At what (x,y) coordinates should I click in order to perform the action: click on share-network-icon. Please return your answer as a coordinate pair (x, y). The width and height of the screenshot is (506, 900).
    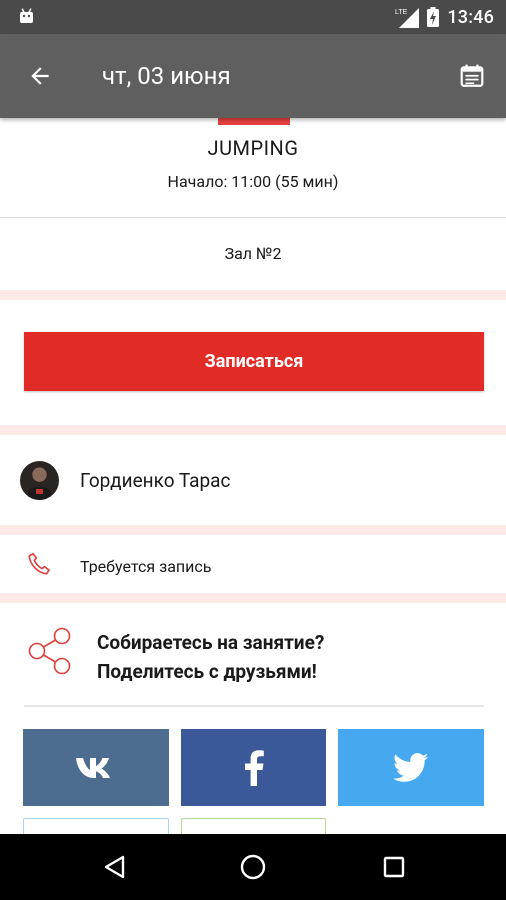
    Looking at the image, I should click on (49, 651).